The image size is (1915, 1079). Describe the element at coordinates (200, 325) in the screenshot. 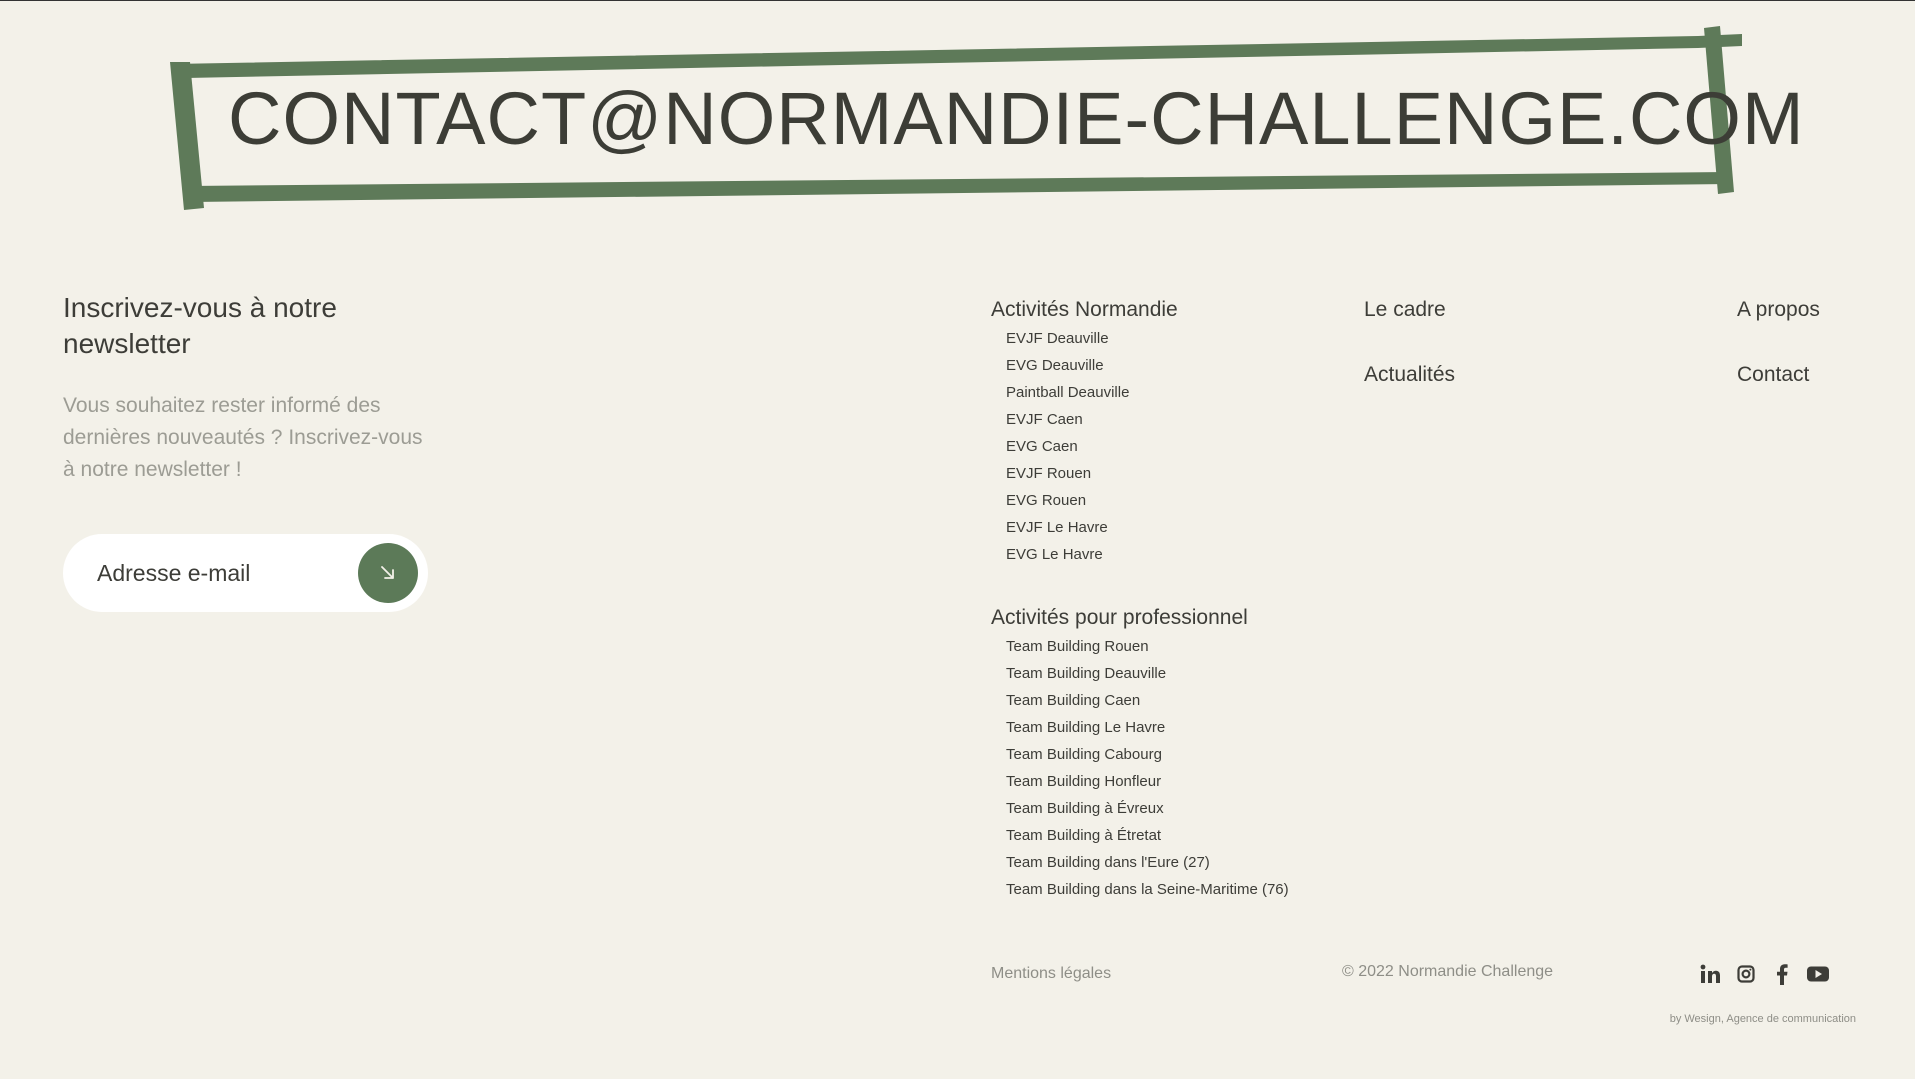

I see `newsletter-title: Inscrivez-vous à notre newsletter` at that location.